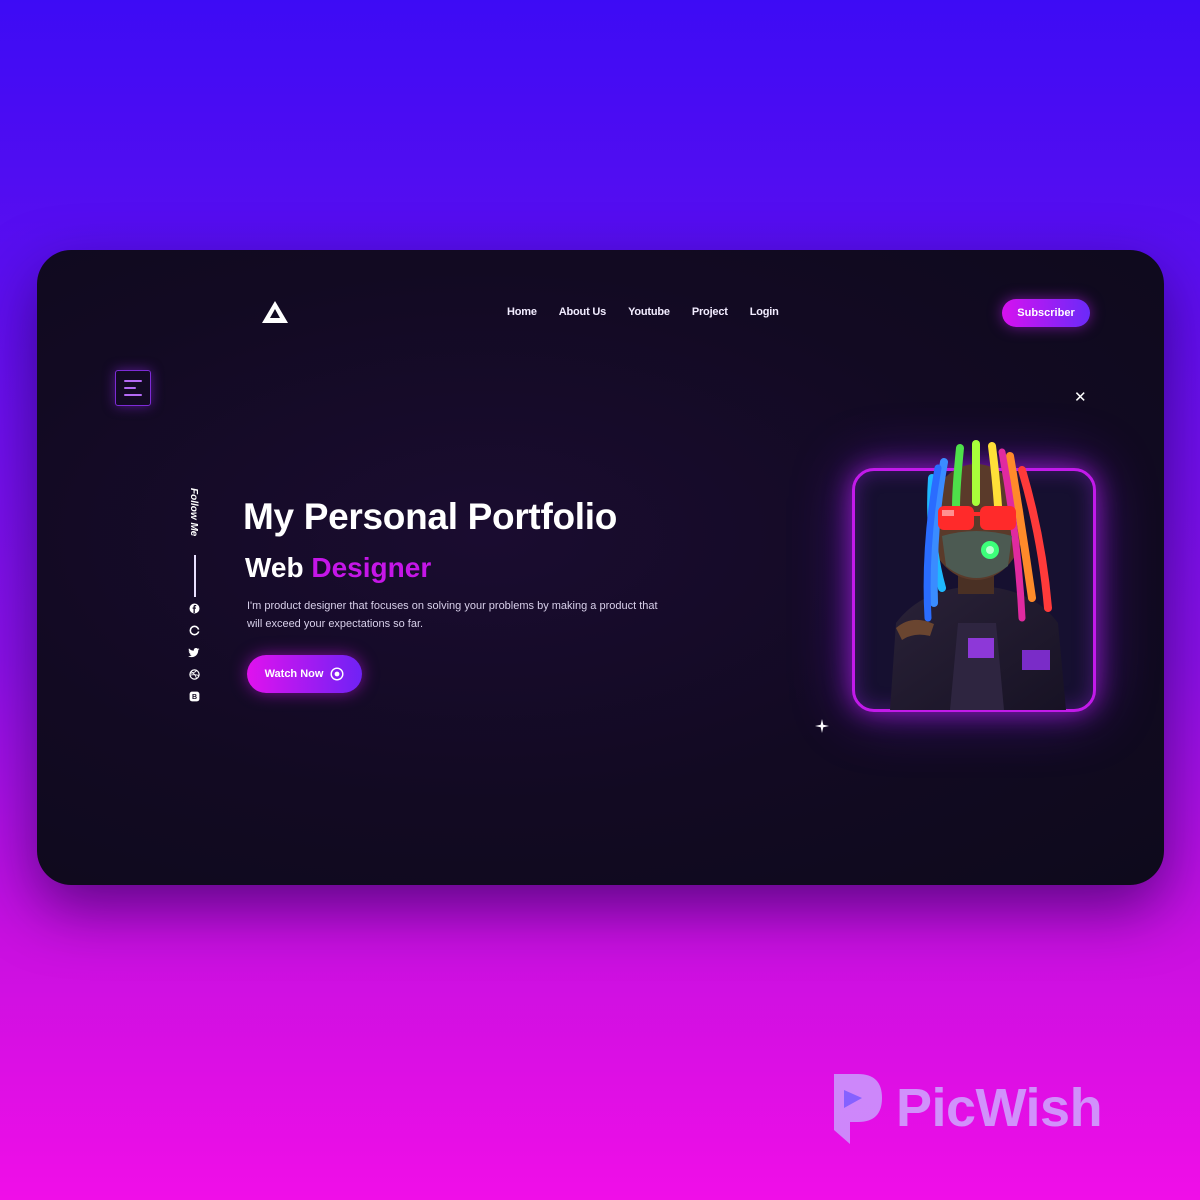  Describe the element at coordinates (194, 608) in the screenshot. I see `facebook-icon` at that location.